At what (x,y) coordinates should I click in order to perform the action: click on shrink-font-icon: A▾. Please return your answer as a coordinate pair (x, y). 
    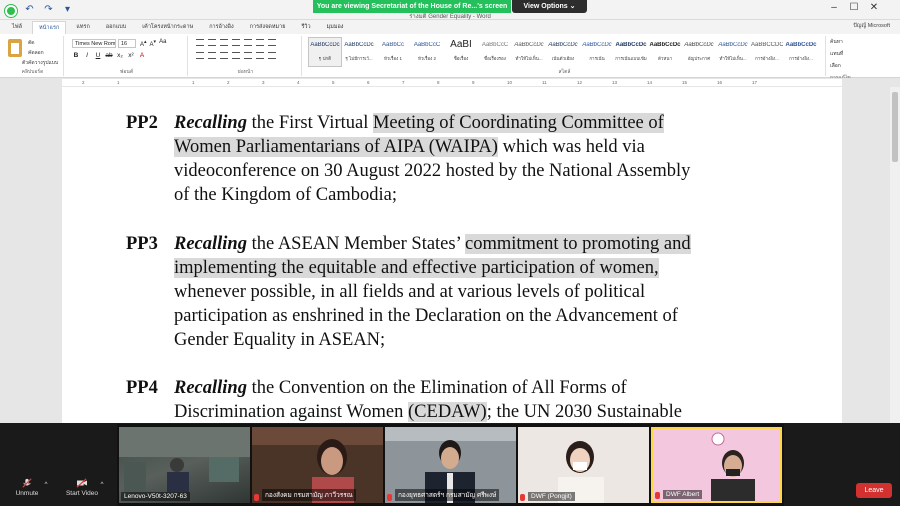
    Looking at the image, I should click on (153, 43).